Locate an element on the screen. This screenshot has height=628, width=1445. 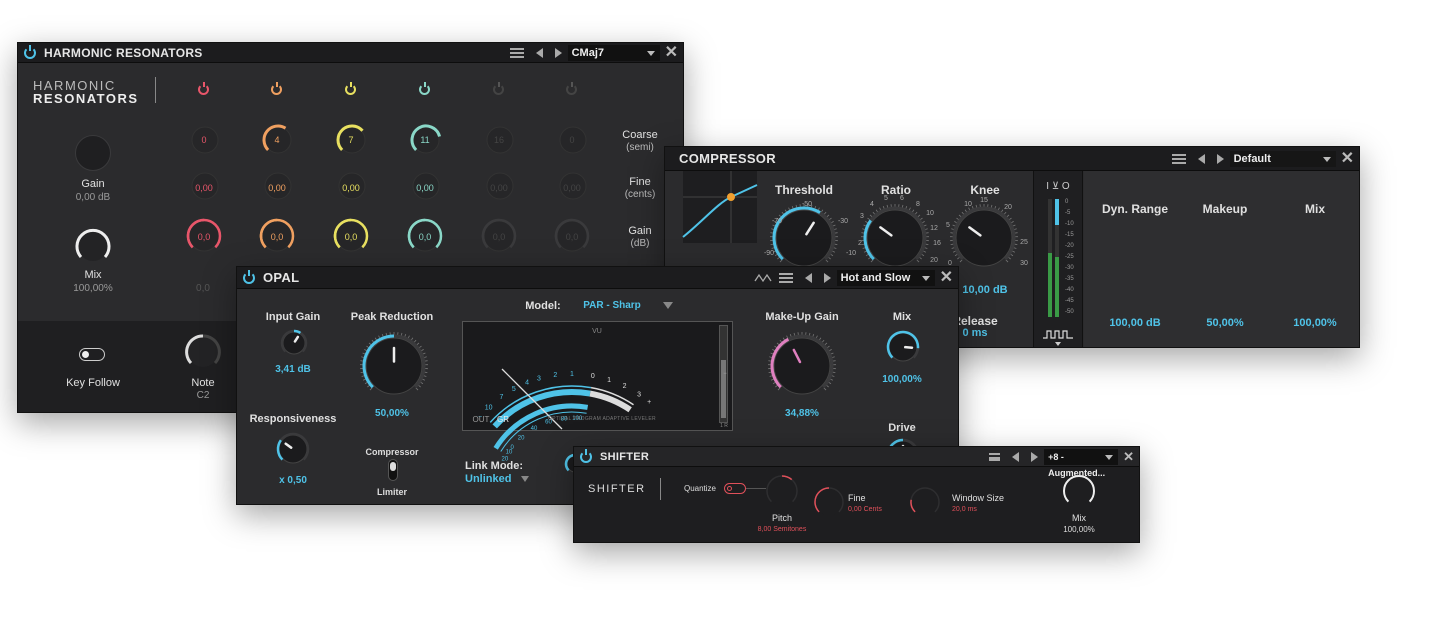
mix-knob is located at coordinates (93, 246).